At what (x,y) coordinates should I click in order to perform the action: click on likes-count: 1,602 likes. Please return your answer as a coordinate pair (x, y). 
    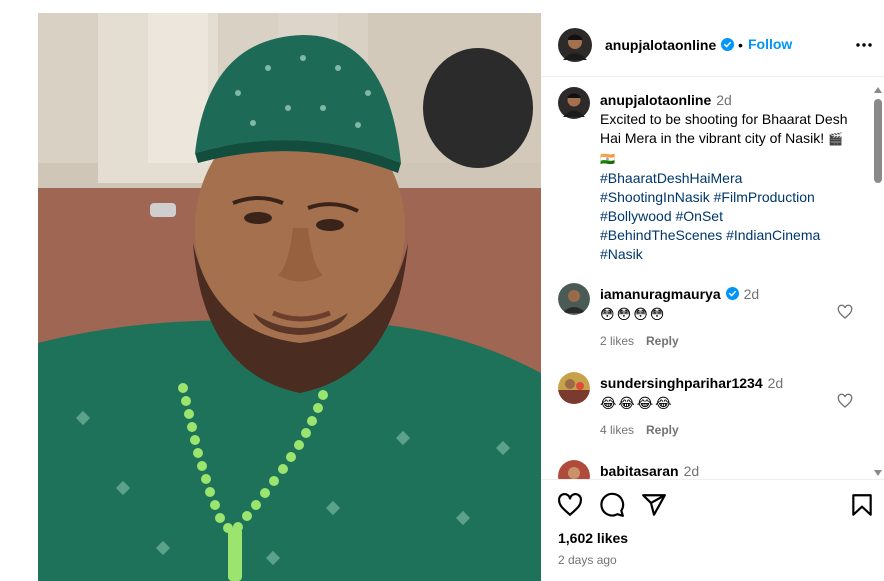
    Looking at the image, I should click on (593, 538).